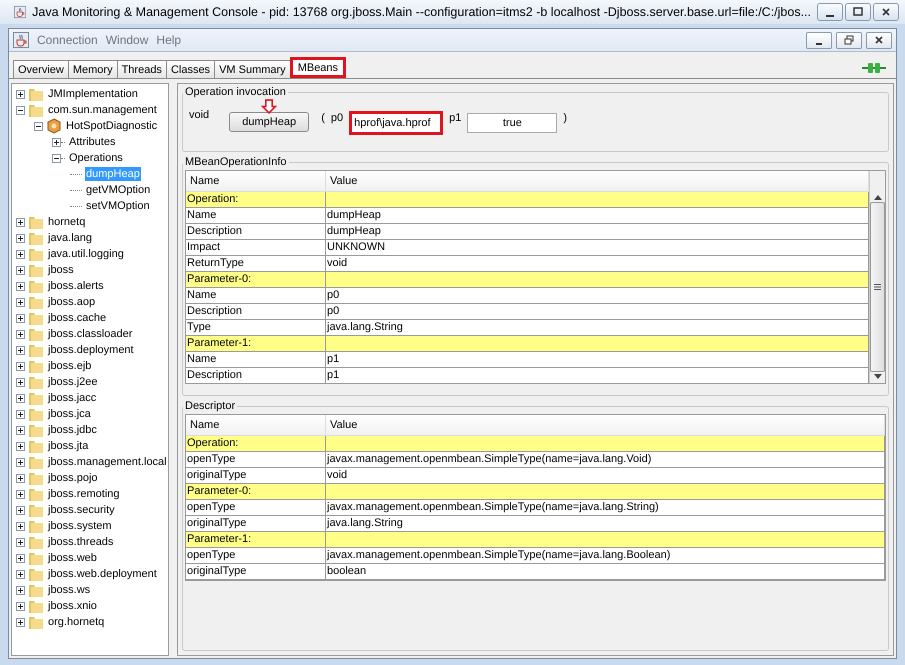  What do you see at coordinates (70, 238) in the screenshot?
I see `tree-item: java.lang` at bounding box center [70, 238].